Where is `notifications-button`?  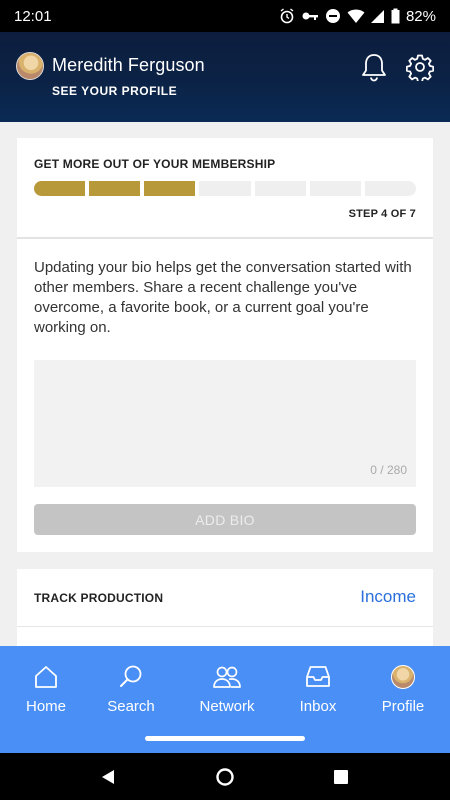
notifications-button is located at coordinates (374, 67).